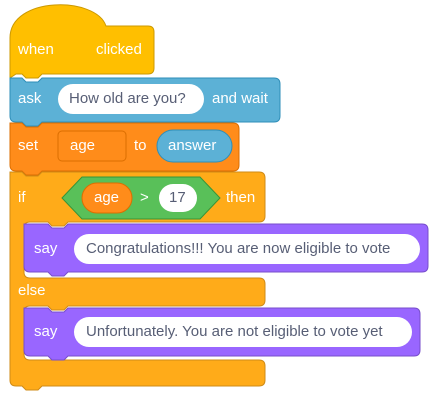 The image size is (439, 405). I want to click on then-label: then, so click(241, 197).